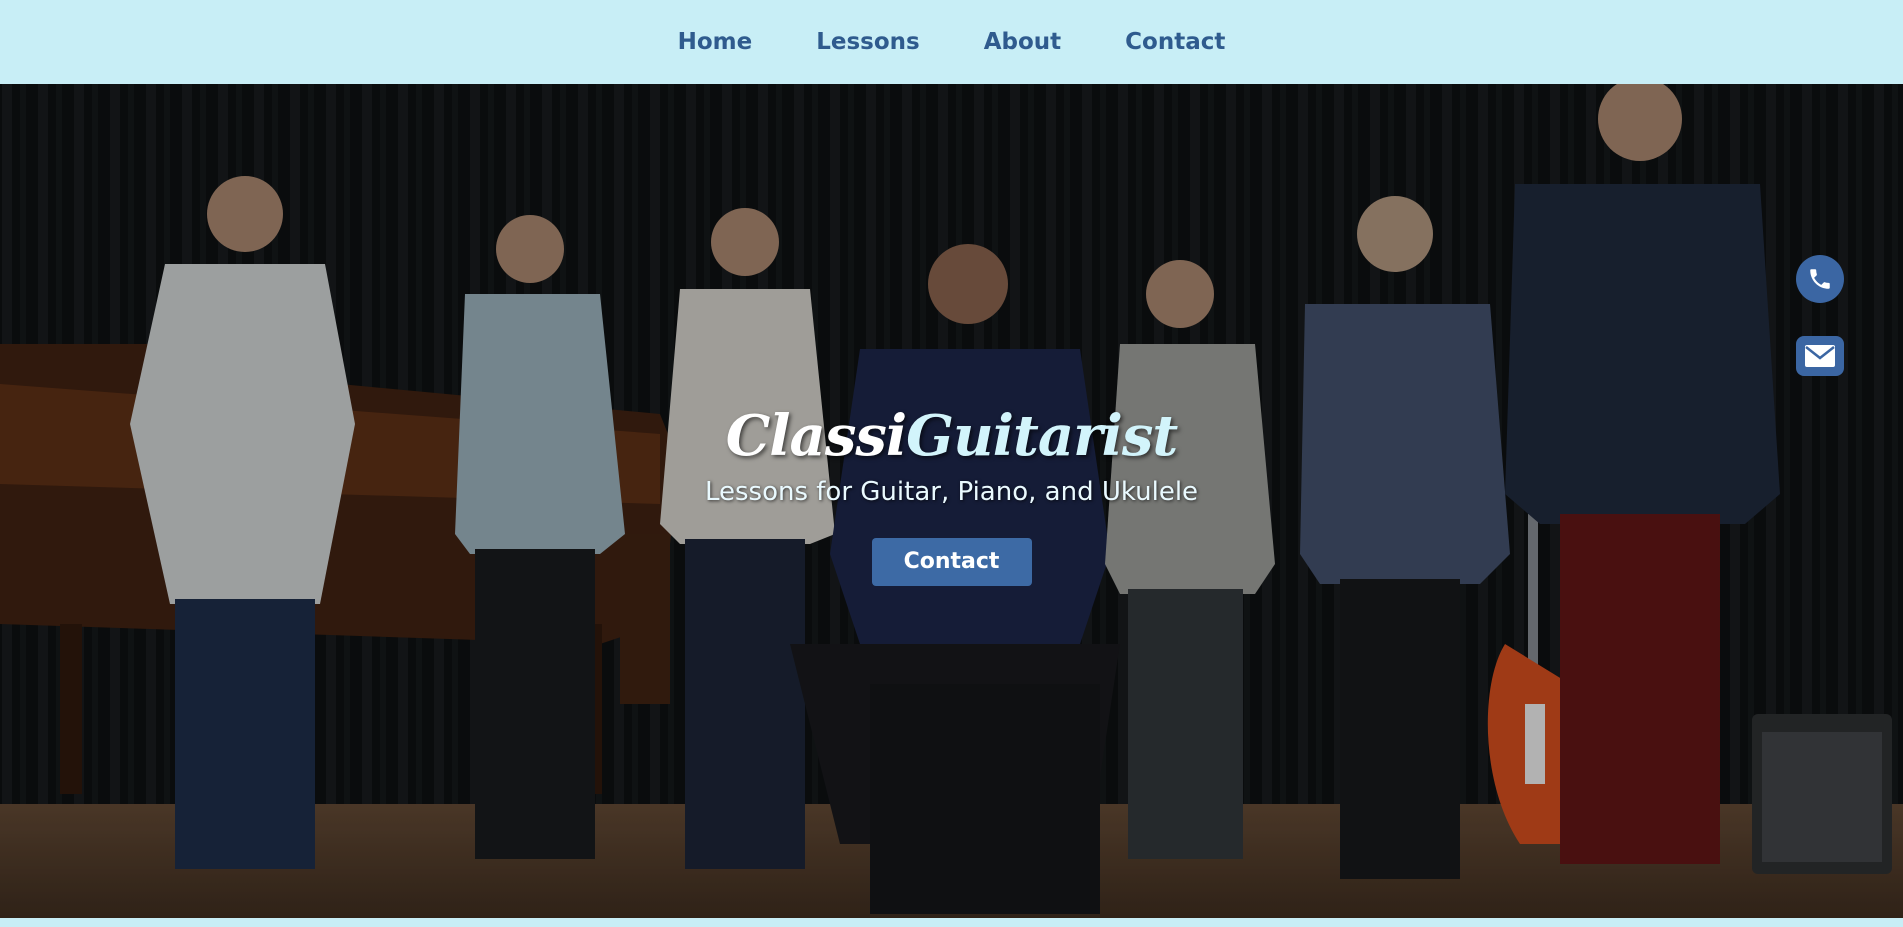 The width and height of the screenshot is (1903, 927). What do you see at coordinates (951, 42) in the screenshot?
I see `top-navigation: Home Lessons About Contact` at bounding box center [951, 42].